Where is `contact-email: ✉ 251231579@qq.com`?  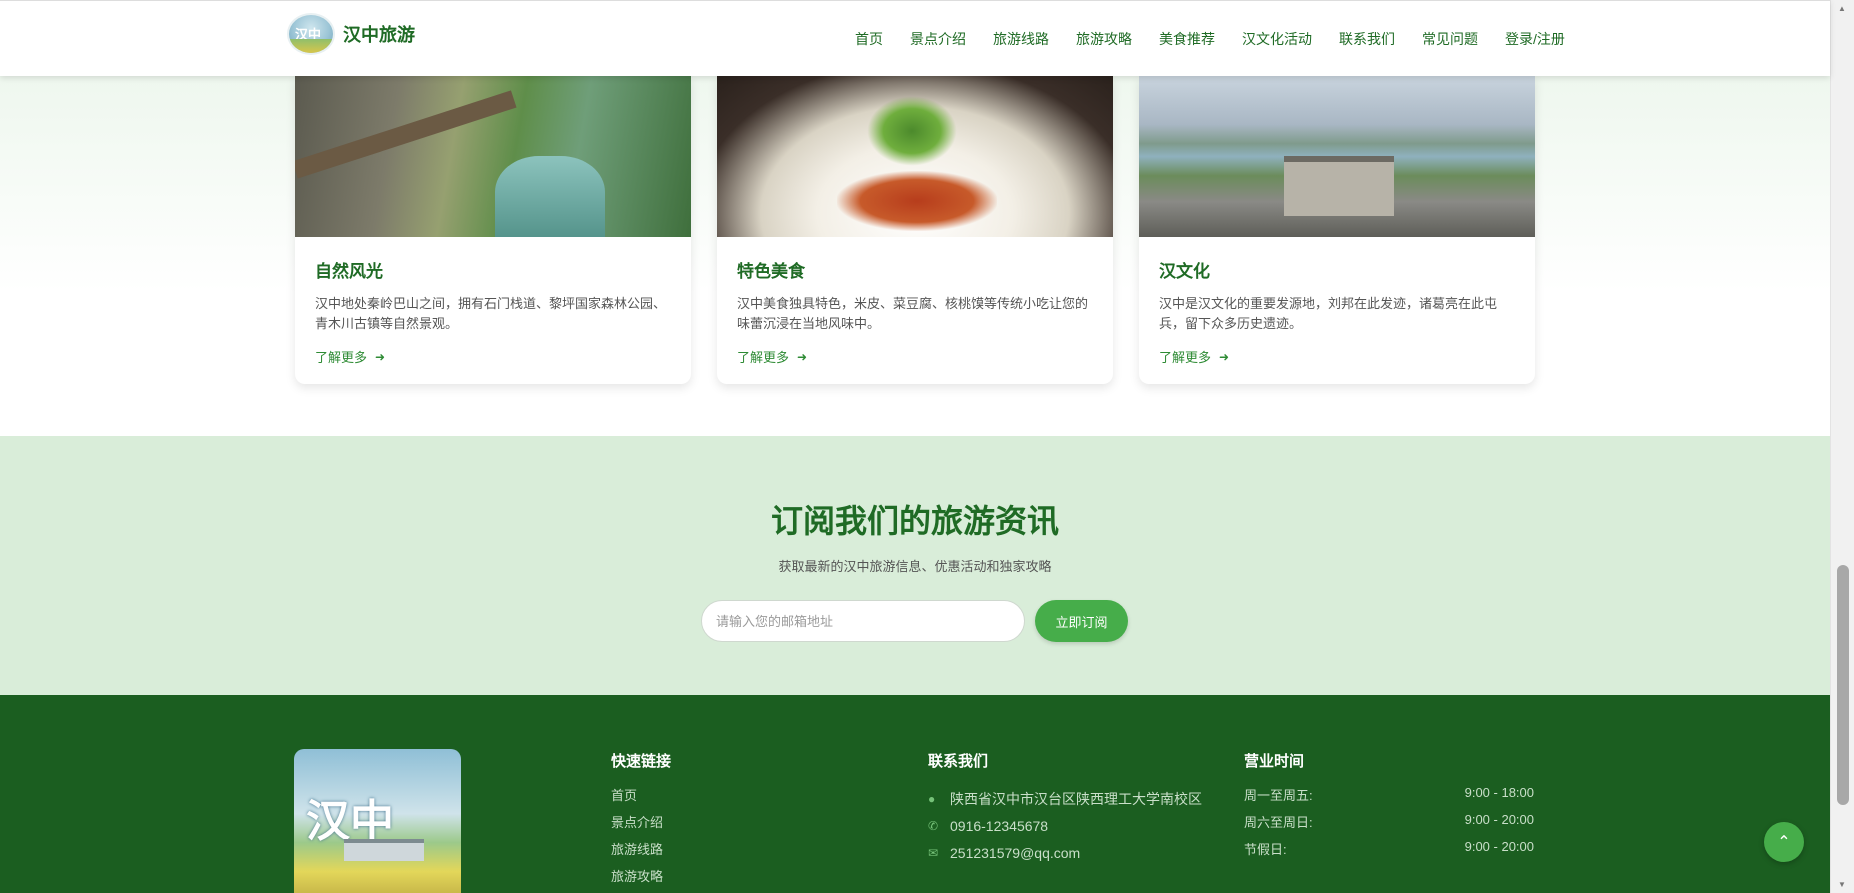 contact-email: ✉ 251231579@qq.com is located at coordinates (1065, 852).